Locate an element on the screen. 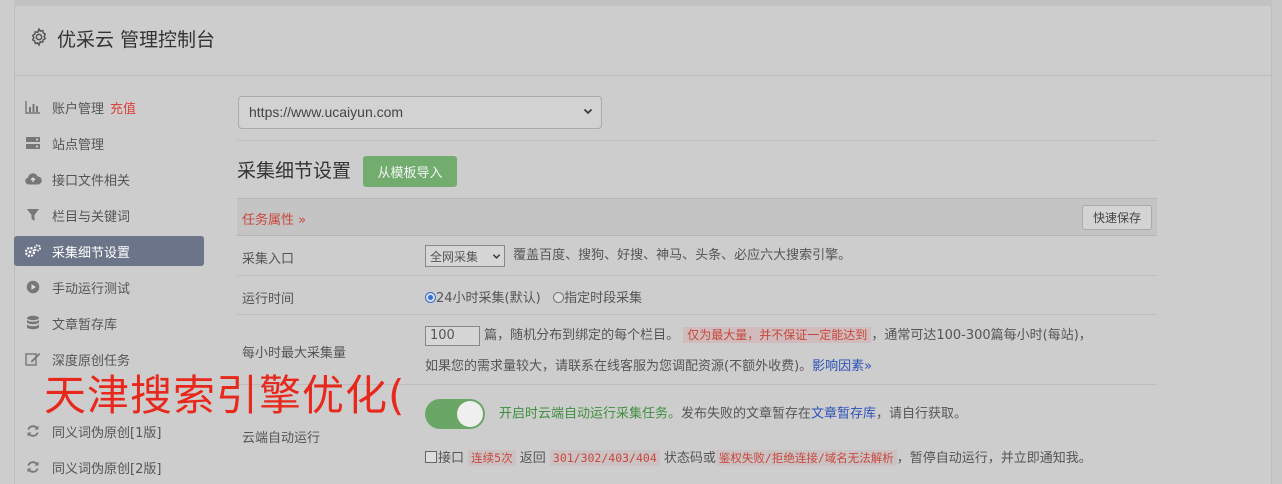 The height and width of the screenshot is (484, 1282). sidebar-item-label: 同义词伪原创[2版] is located at coordinates (107, 469).